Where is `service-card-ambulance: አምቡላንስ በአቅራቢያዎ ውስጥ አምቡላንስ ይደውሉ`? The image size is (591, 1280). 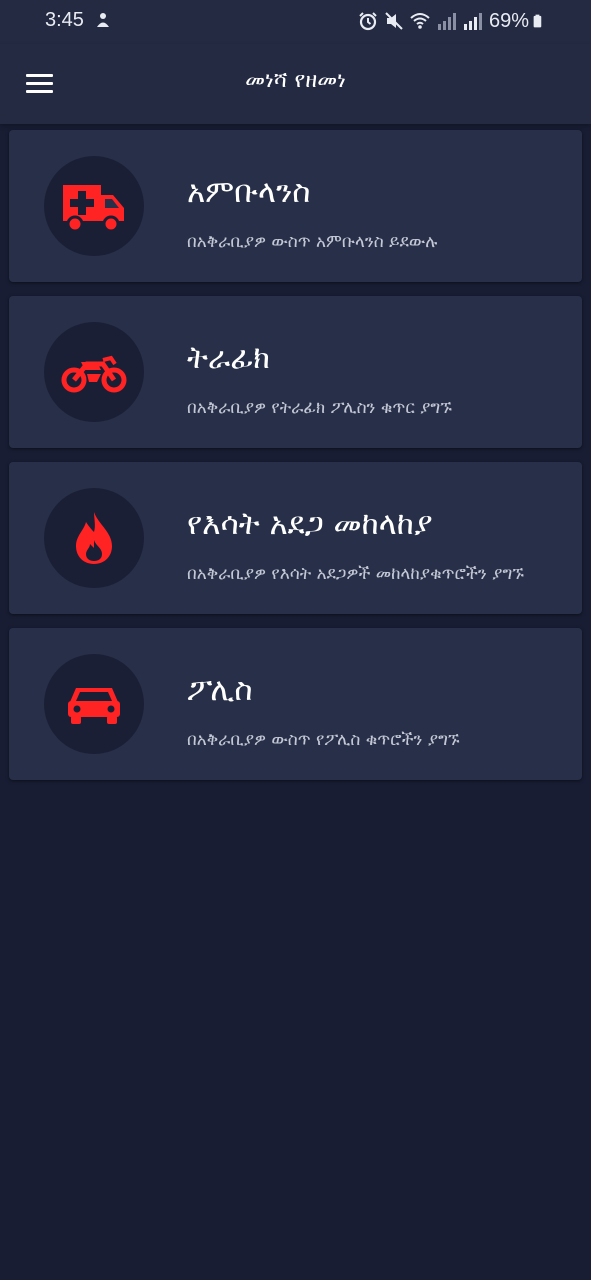 service-card-ambulance: አምቡላንስ በአቅራቢያዎ ውስጥ አምቡላንስ ይደውሉ is located at coordinates (295, 206).